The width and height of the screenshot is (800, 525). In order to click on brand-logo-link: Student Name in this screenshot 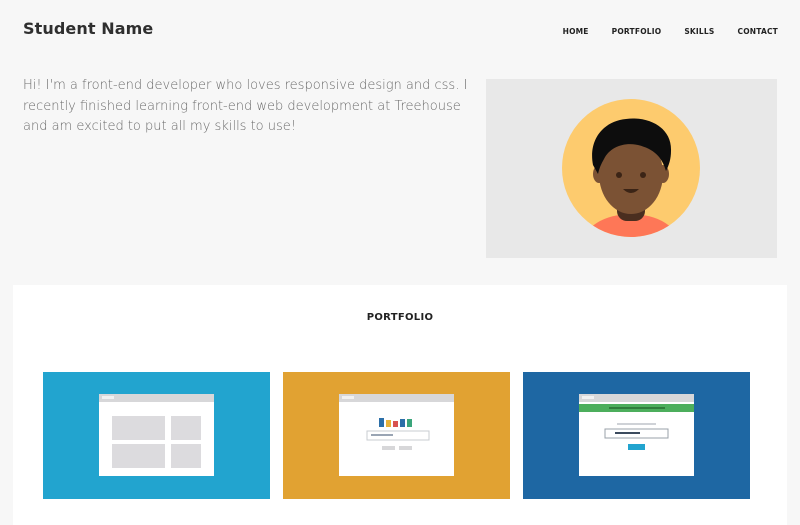, I will do `click(88, 28)`.